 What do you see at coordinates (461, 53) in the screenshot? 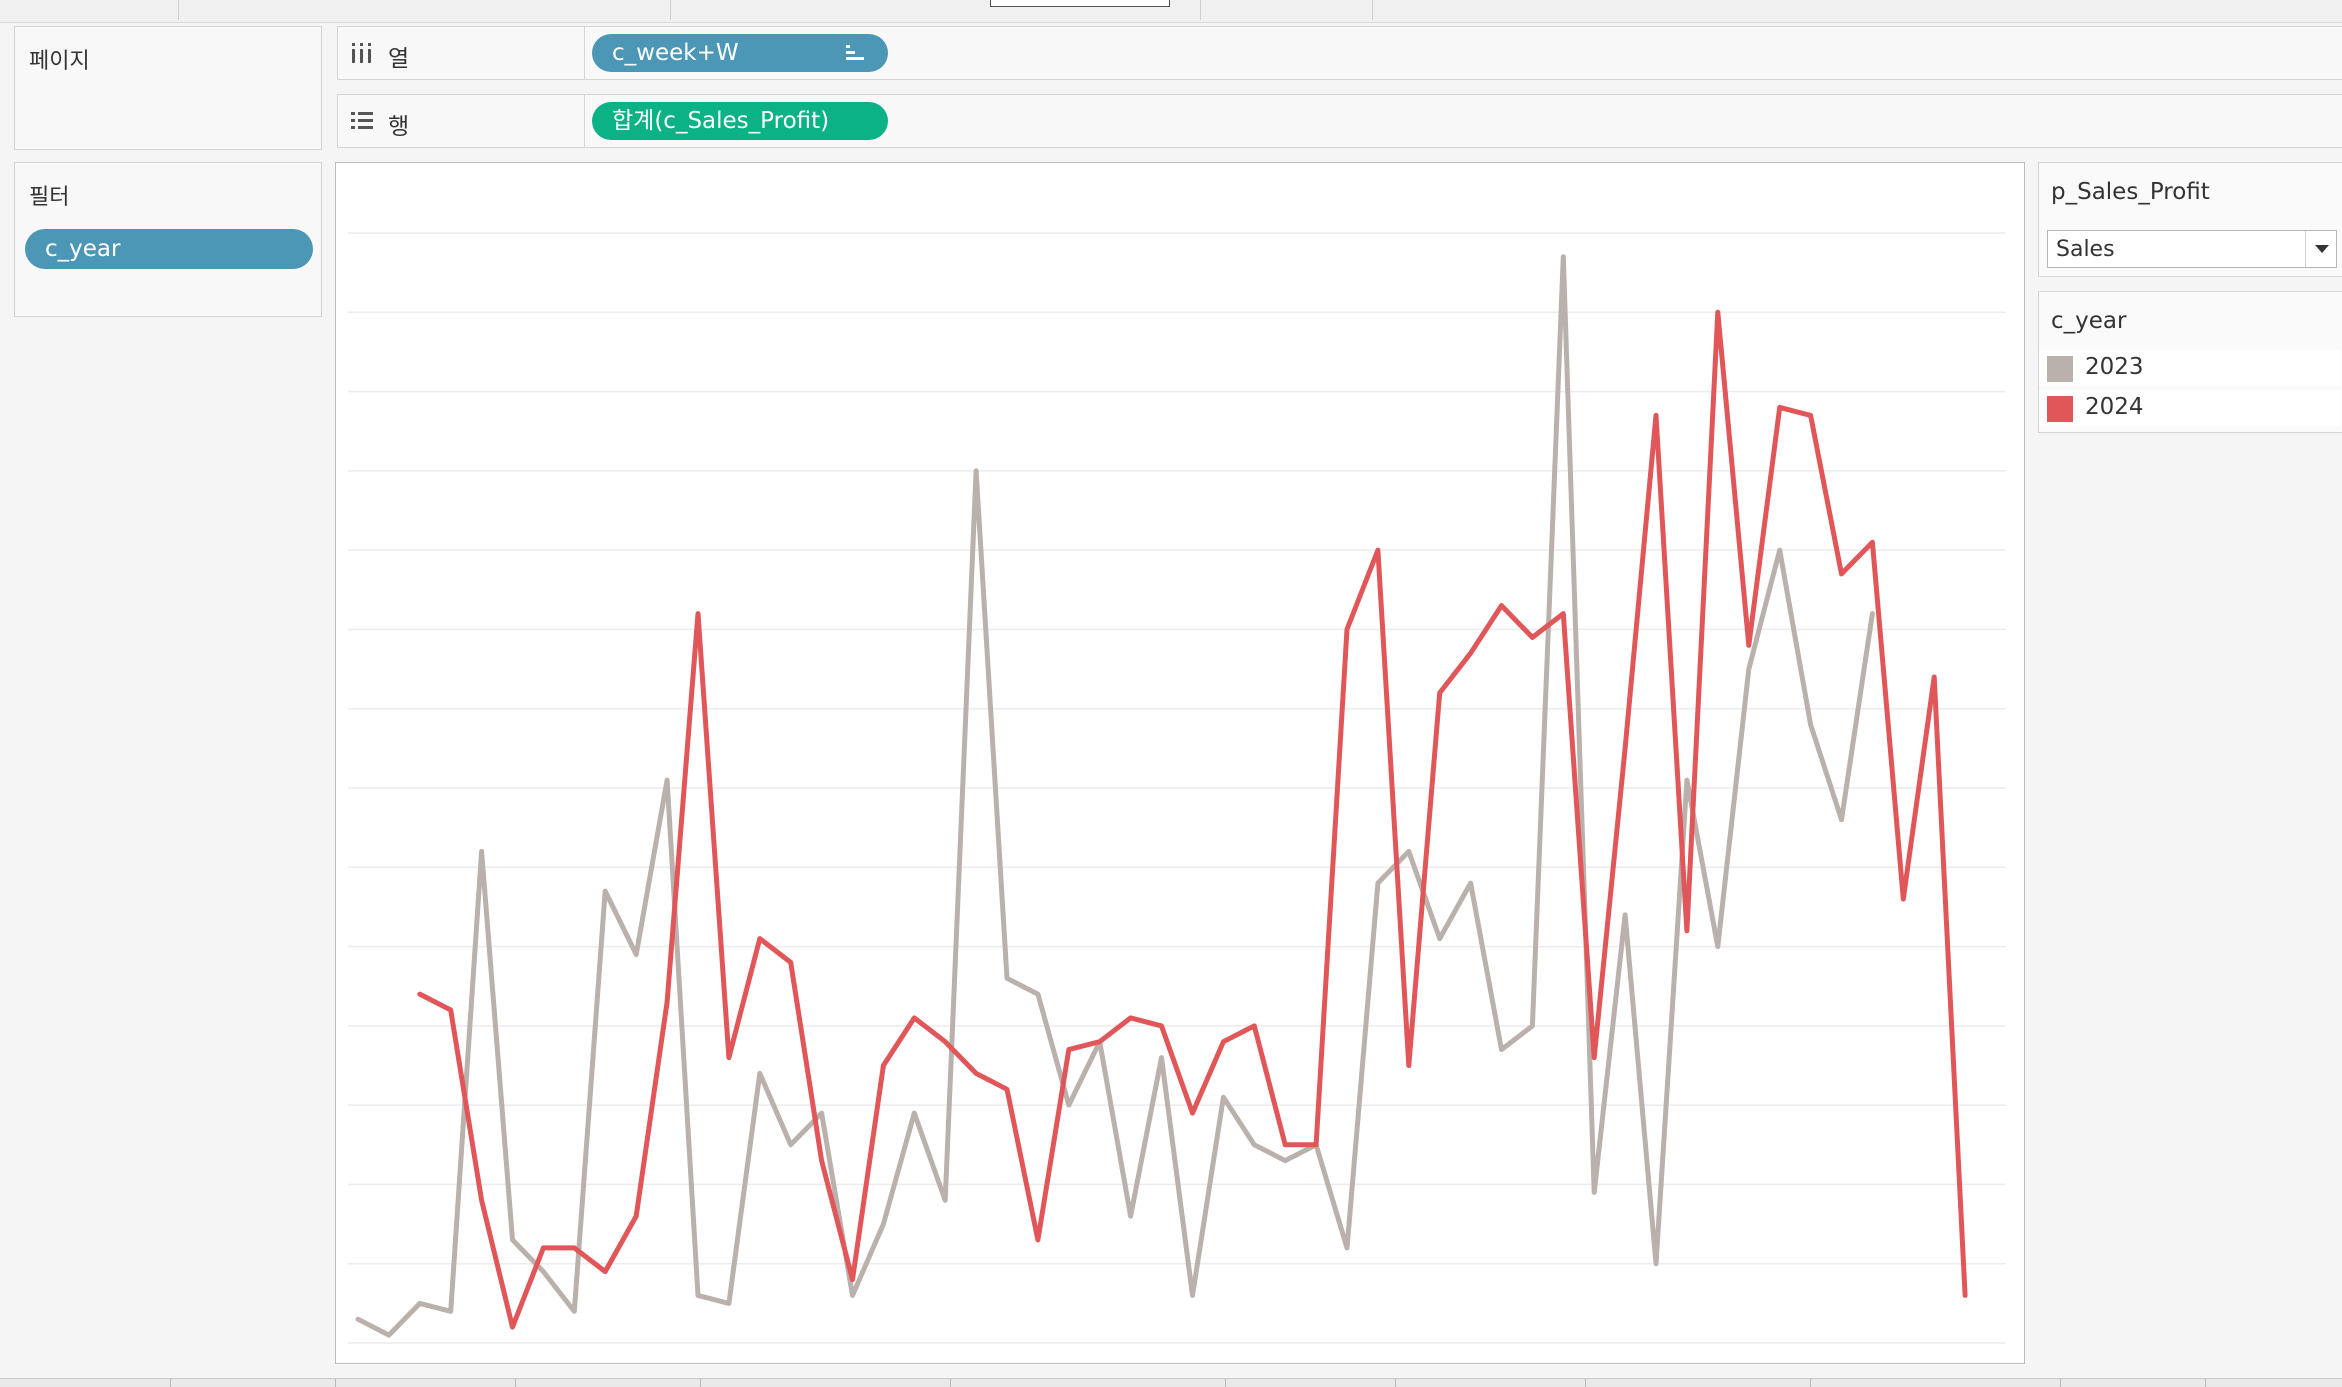
I see `columns-shelf-label-area: 열` at bounding box center [461, 53].